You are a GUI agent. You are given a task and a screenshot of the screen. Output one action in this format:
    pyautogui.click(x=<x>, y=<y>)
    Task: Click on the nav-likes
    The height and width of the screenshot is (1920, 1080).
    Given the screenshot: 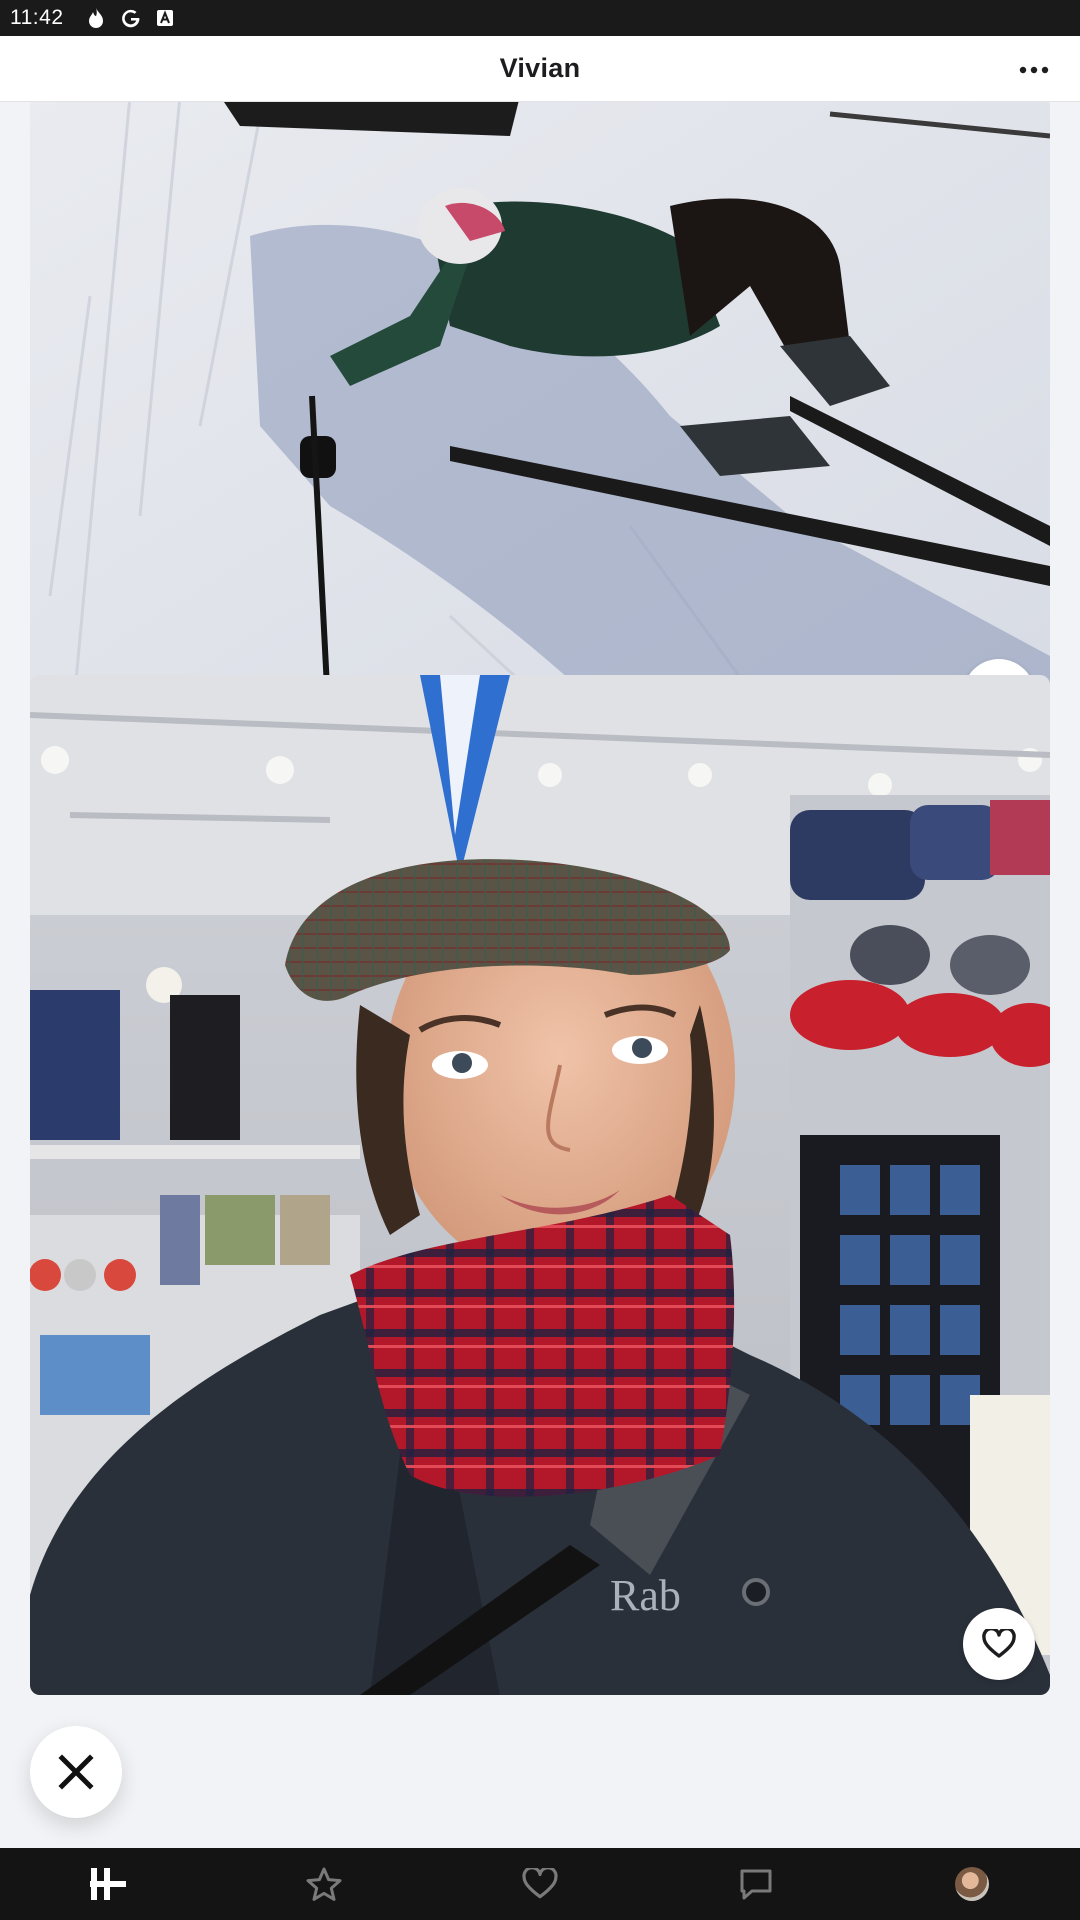 What is the action you would take?
    pyautogui.click(x=540, y=1884)
    